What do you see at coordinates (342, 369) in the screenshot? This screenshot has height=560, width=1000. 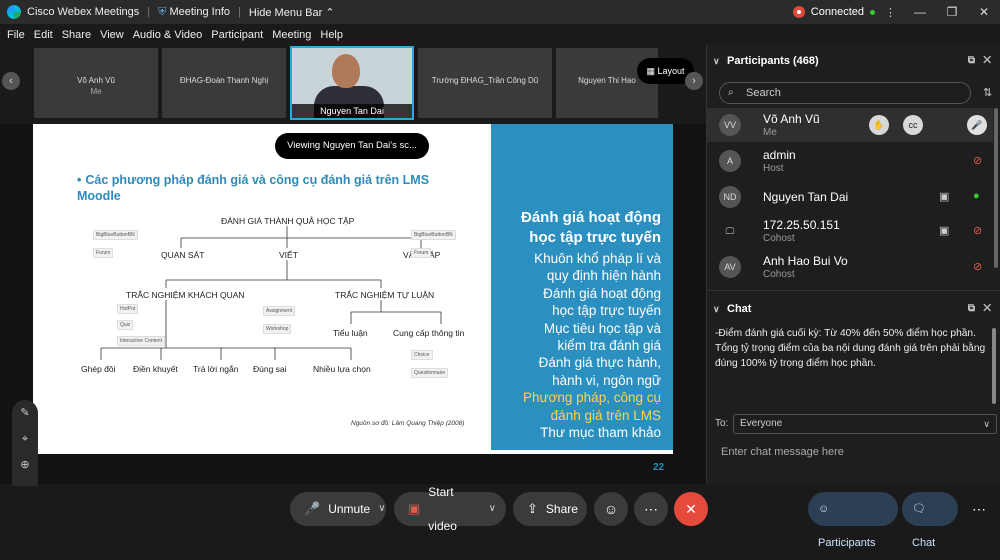 I see `diagram-leaf: Nhiều lựa chọn` at bounding box center [342, 369].